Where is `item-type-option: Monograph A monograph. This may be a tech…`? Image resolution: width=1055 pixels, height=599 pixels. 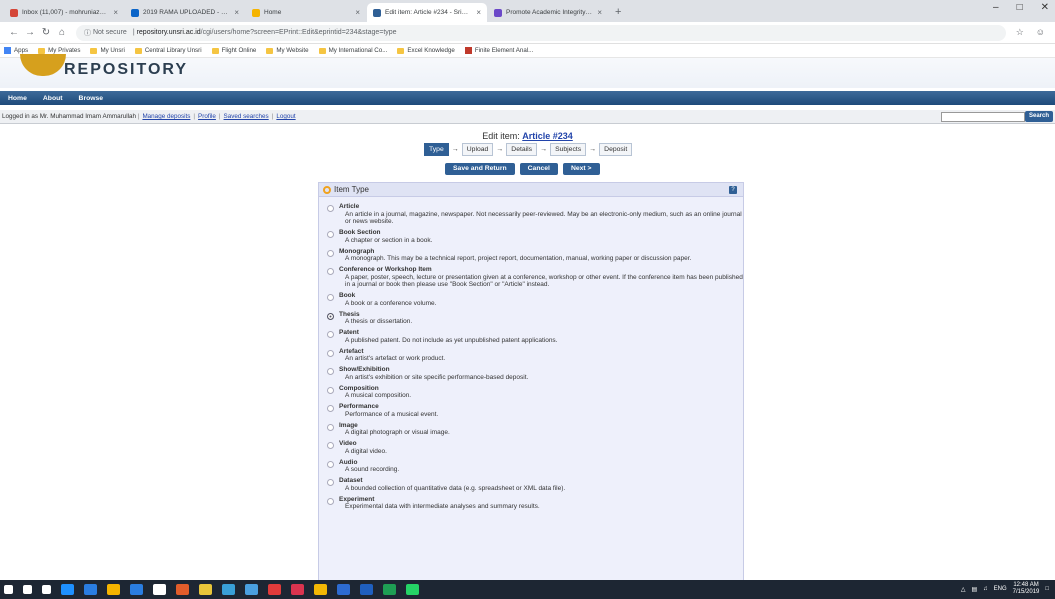 item-type-option: Monograph A monograph. This may be a tech… is located at coordinates (535, 255).